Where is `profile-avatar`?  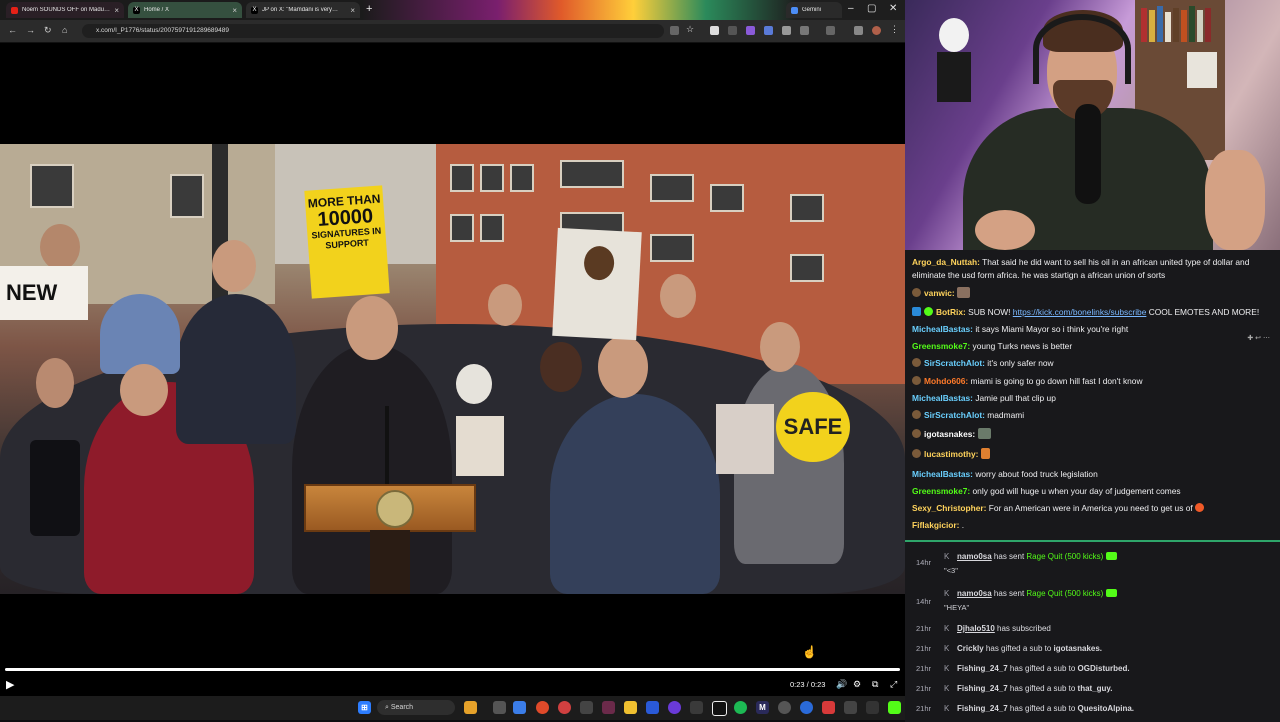 profile-avatar is located at coordinates (876, 30).